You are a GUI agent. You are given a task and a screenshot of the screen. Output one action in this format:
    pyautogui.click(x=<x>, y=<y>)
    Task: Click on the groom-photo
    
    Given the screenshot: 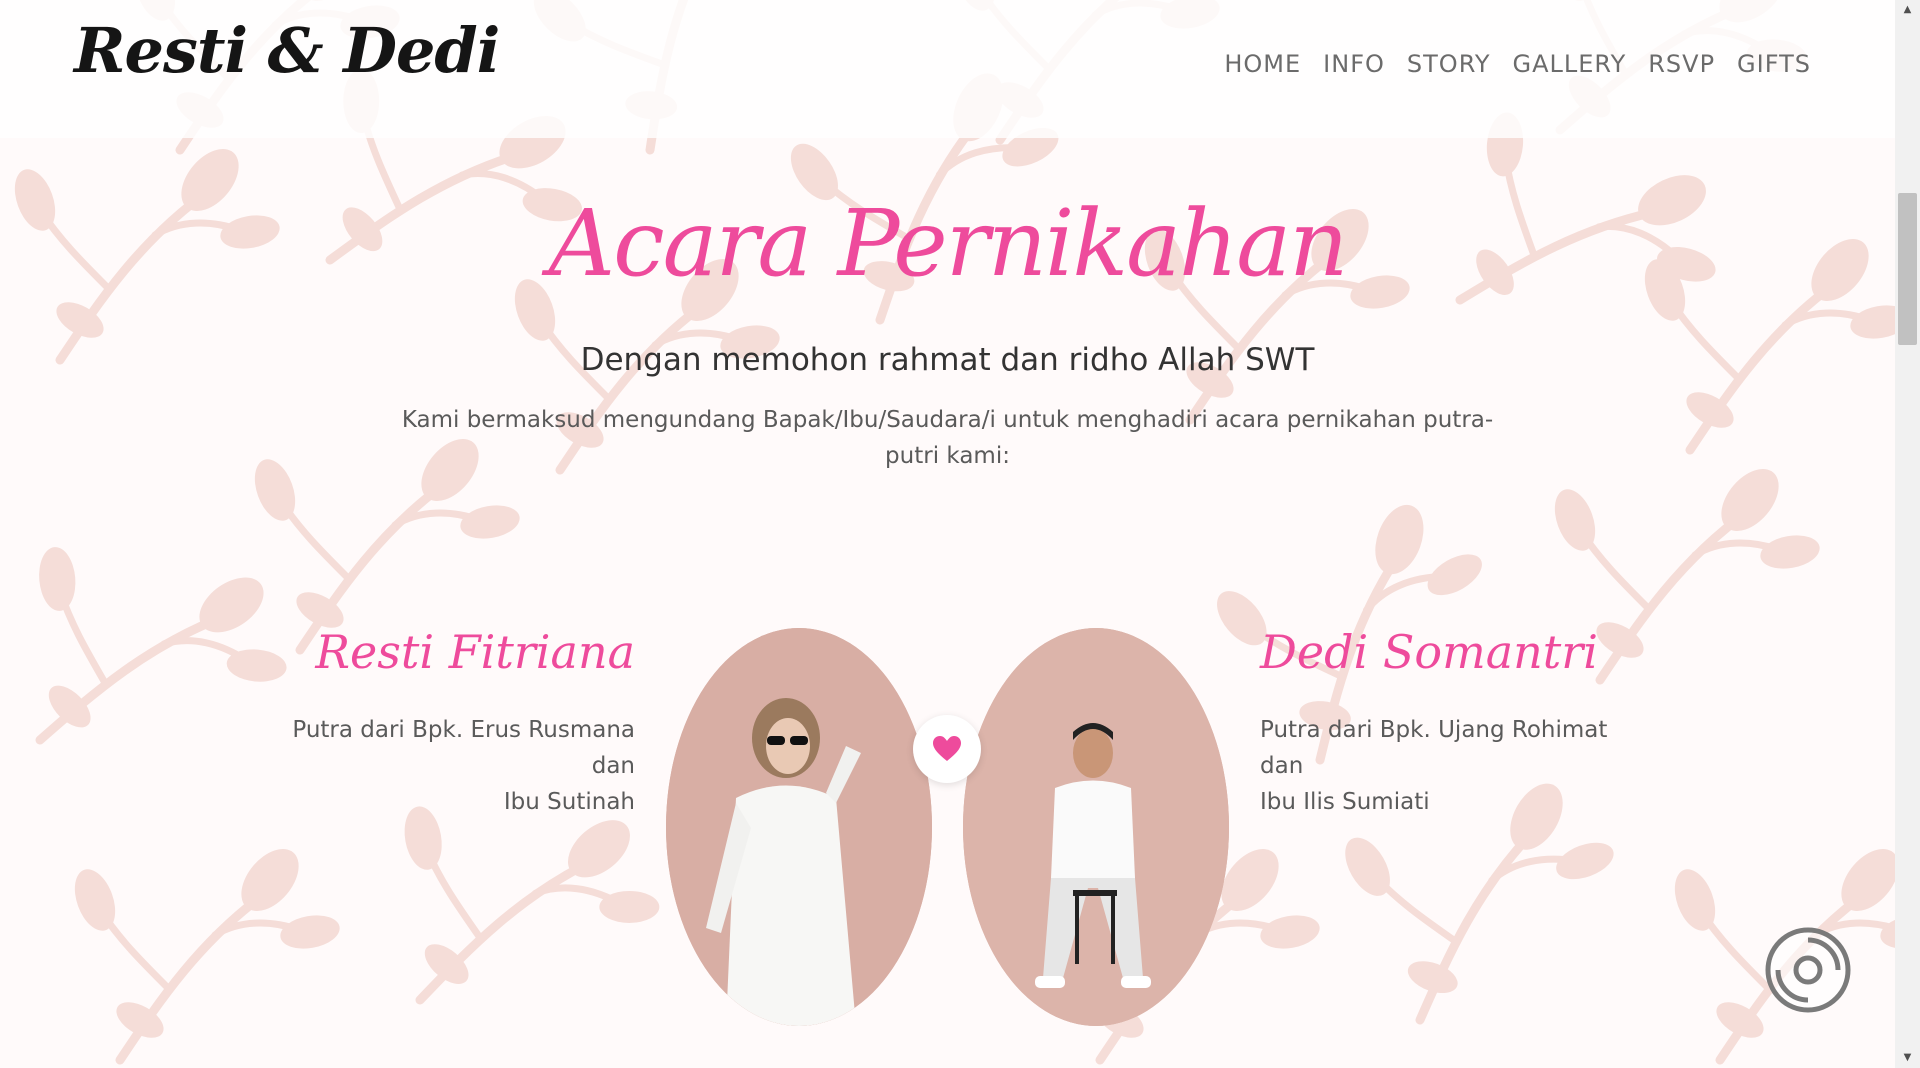 What is the action you would take?
    pyautogui.click(x=1096, y=827)
    